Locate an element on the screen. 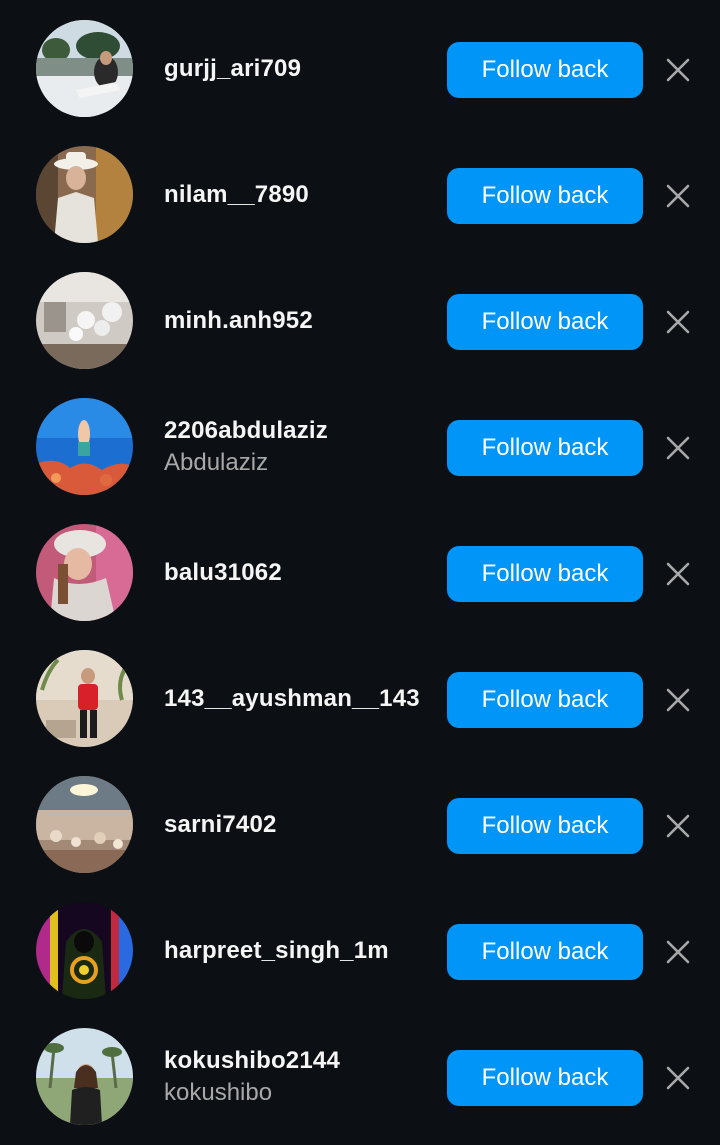 The image size is (720, 1145). follower-row: harpreet_singh_1m Follow back is located at coordinates (360, 945).